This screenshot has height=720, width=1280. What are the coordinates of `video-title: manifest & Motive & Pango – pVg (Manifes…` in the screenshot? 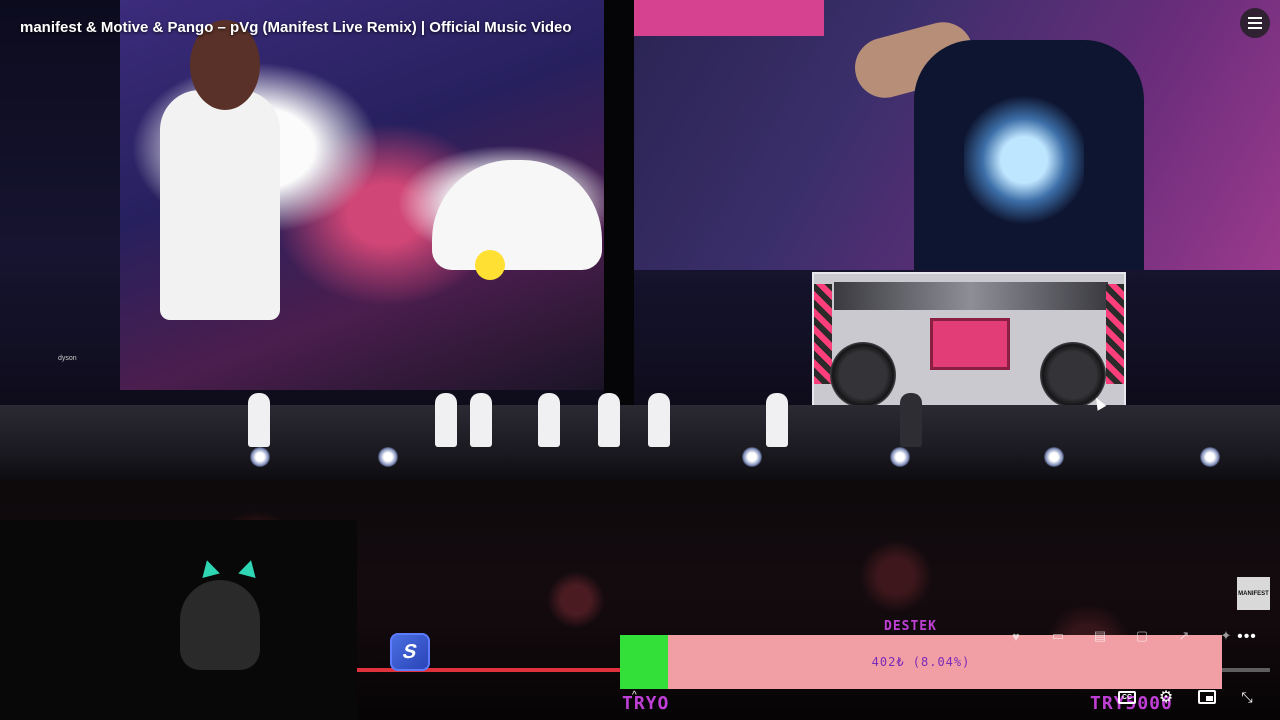 It's located at (296, 27).